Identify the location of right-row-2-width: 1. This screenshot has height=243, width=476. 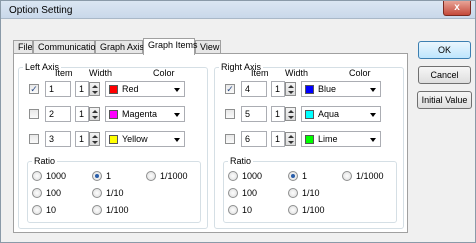
(278, 114).